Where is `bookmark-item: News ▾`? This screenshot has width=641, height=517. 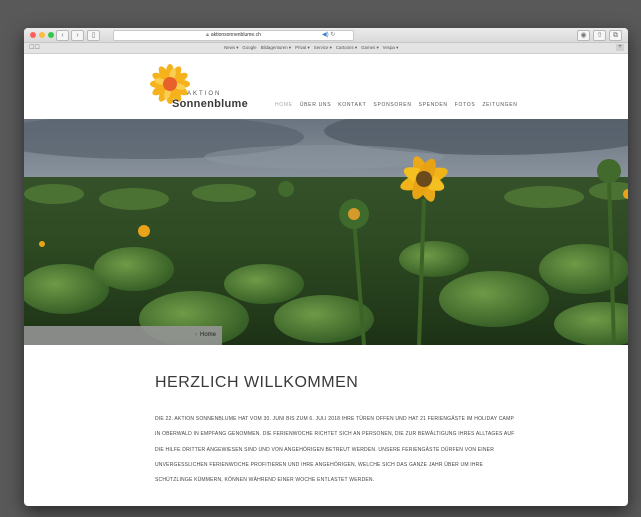
bookmark-item: News ▾ is located at coordinates (231, 48).